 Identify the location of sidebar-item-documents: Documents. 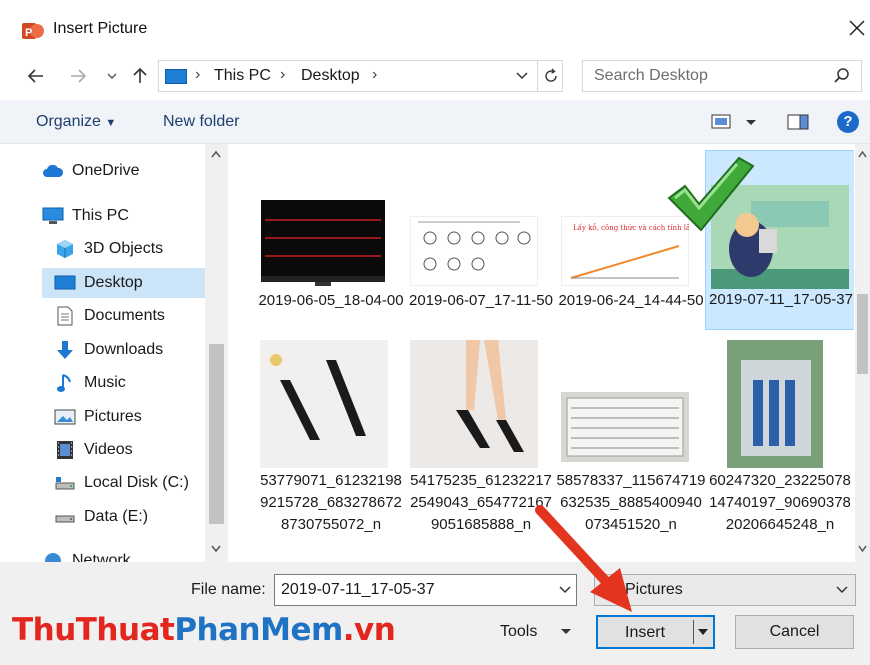
(109, 316).